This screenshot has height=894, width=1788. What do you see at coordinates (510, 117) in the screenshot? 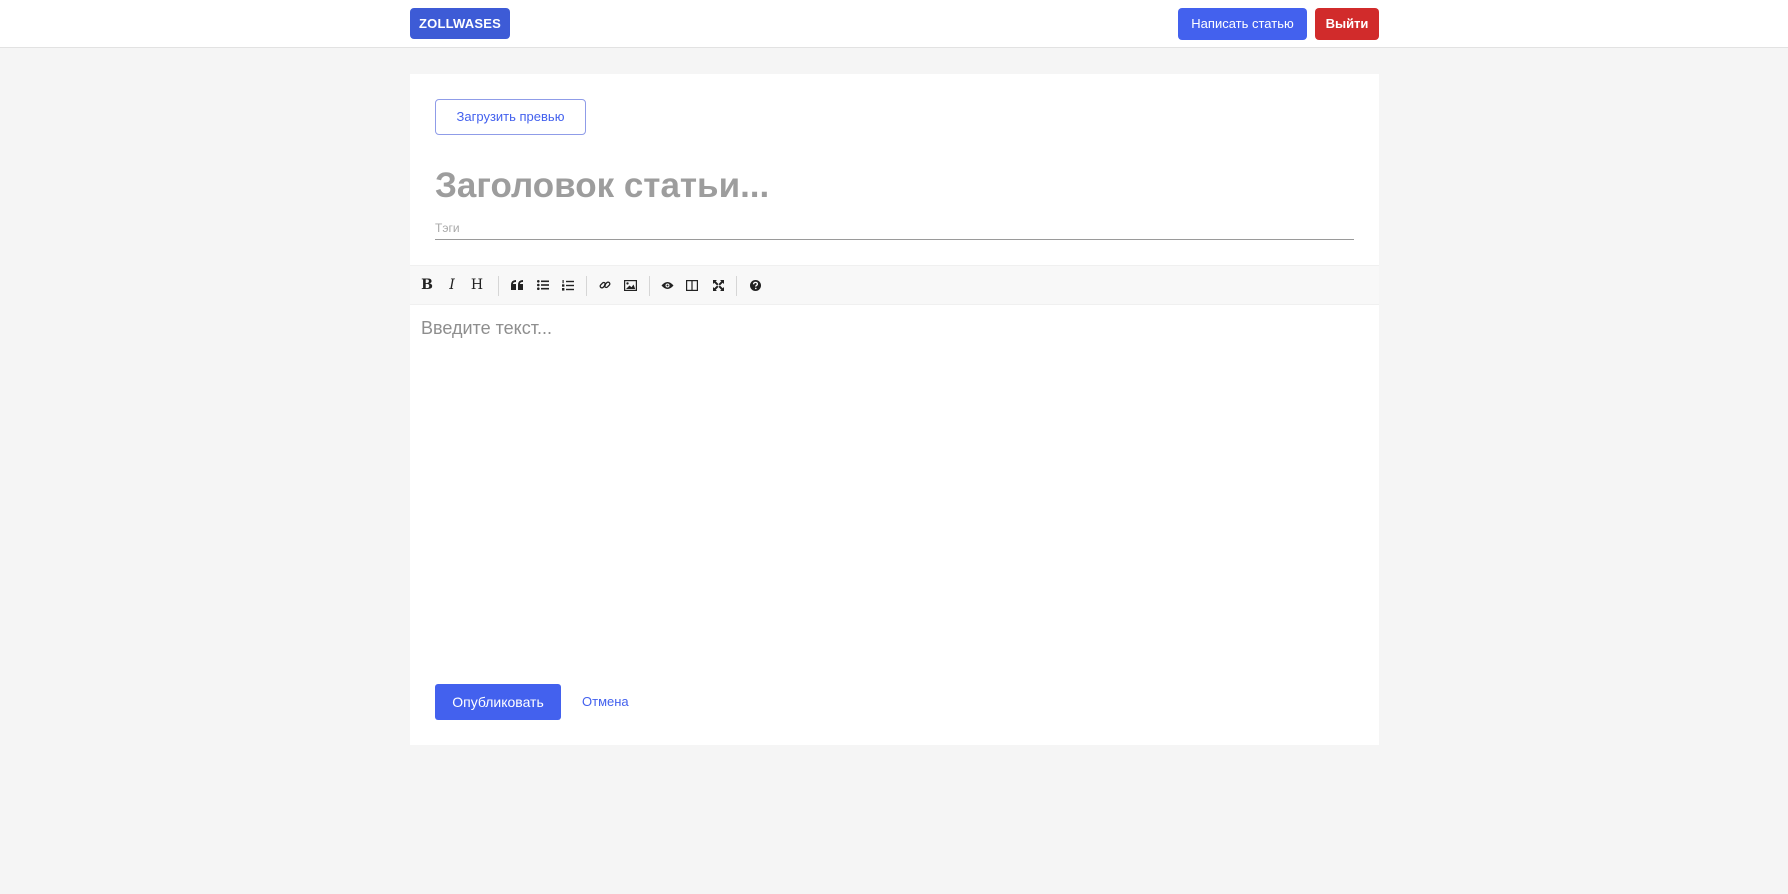
I see `upload-preview-button: Загрузить превью` at bounding box center [510, 117].